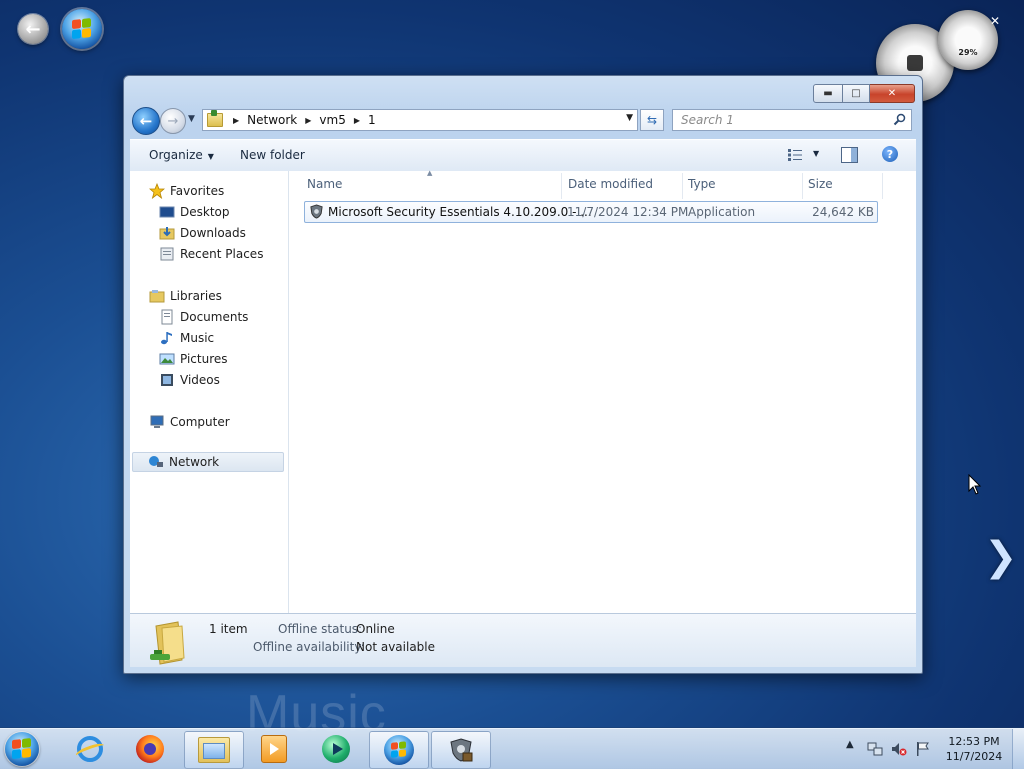 This screenshot has width=1024, height=769. I want to click on taskbar-windows-explorer, so click(214, 750).